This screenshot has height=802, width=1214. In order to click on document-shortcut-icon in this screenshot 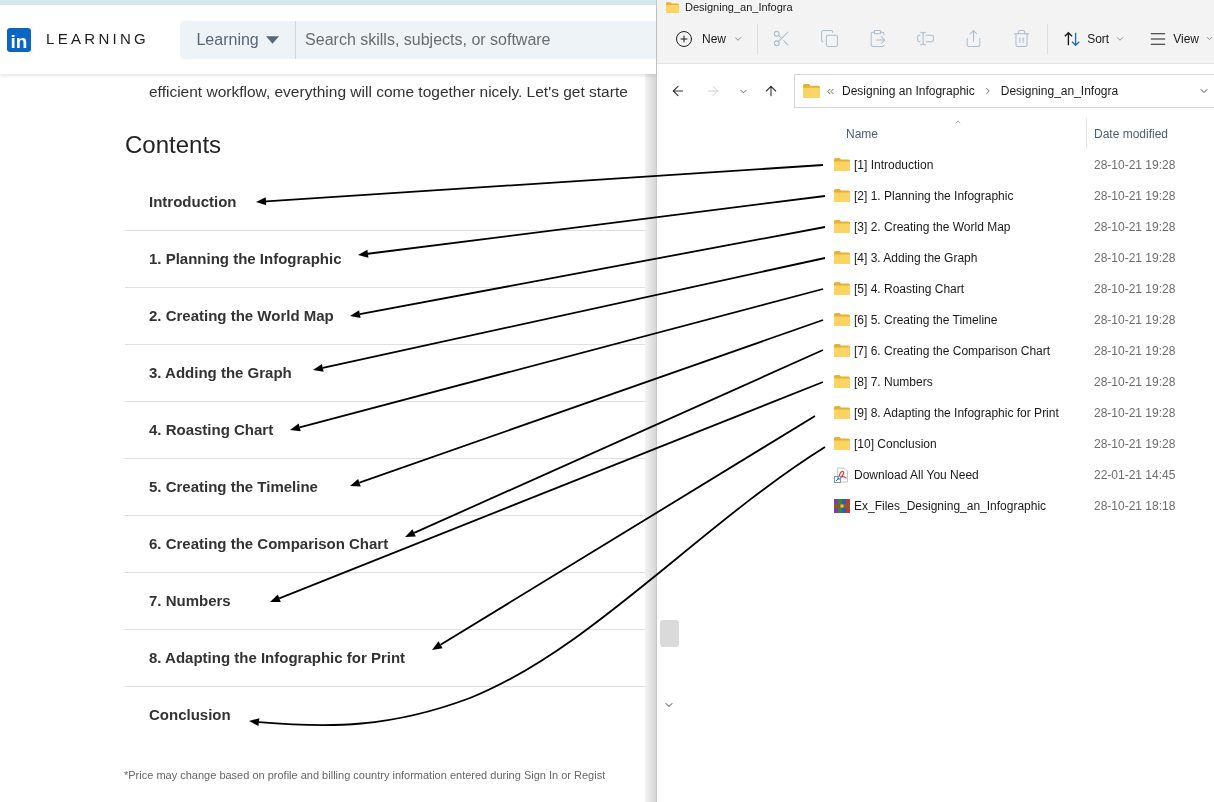, I will do `click(842, 474)`.